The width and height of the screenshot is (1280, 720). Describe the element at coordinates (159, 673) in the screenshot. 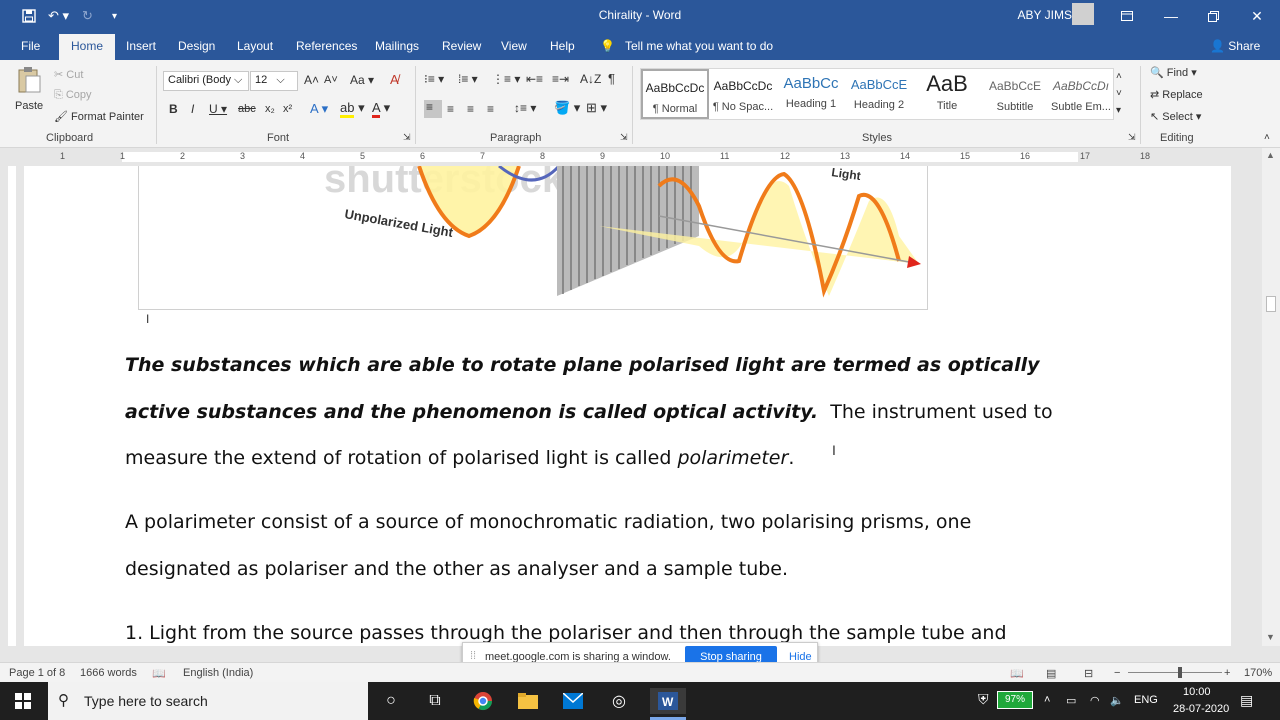

I see `proofing-icon: 📖` at that location.